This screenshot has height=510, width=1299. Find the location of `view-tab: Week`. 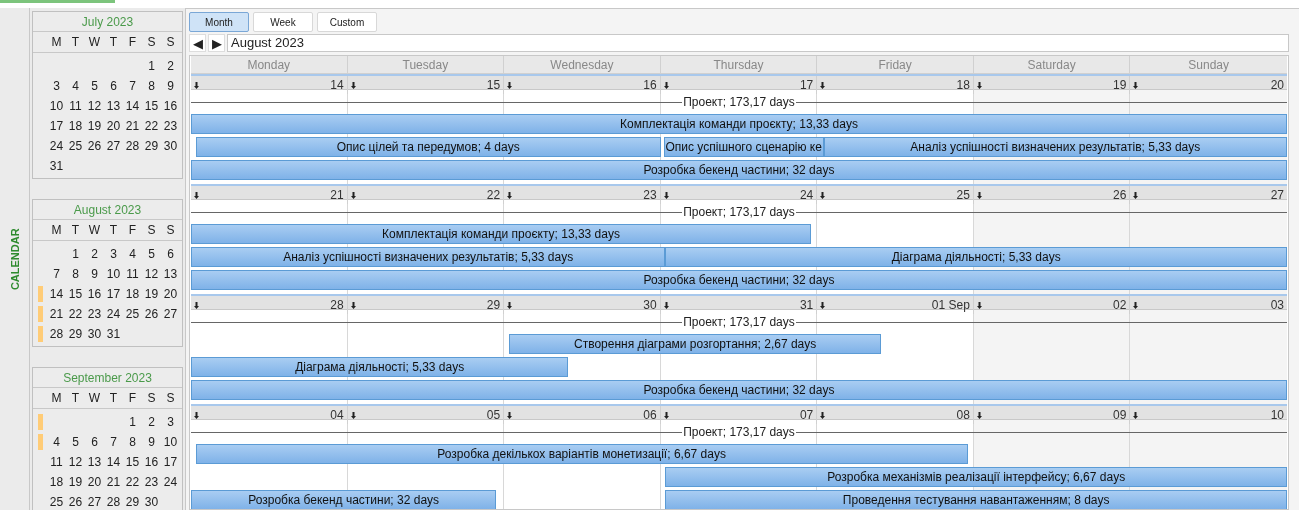

view-tab: Week is located at coordinates (283, 22).